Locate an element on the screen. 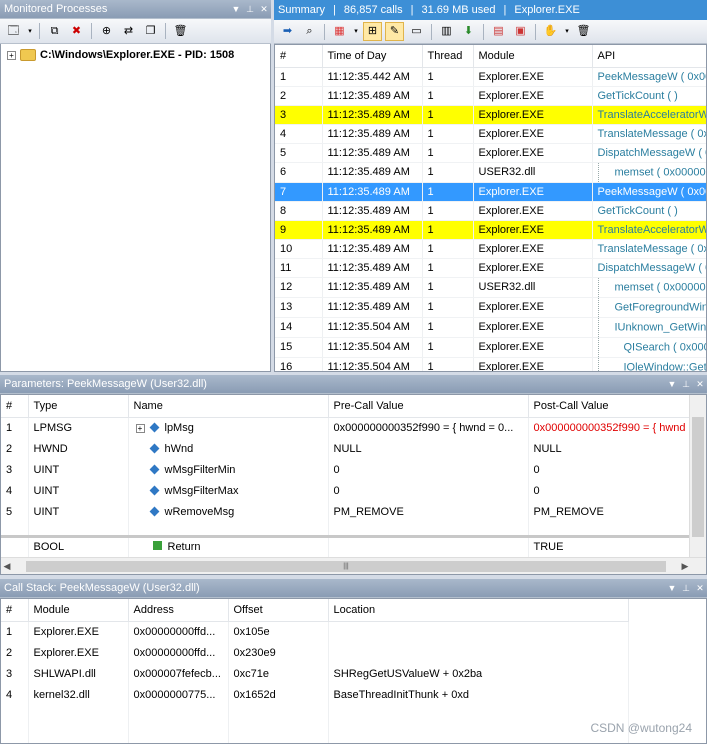  parameter-row: 3 UINT wMsgFilterMin 0 0 is located at coordinates (346, 469).